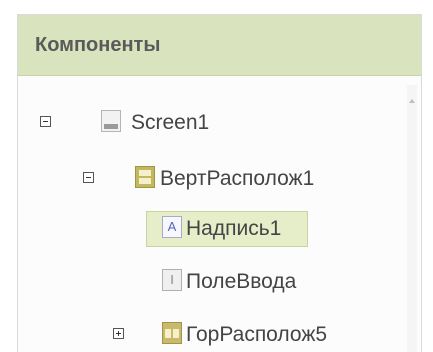 This screenshot has height=352, width=433. What do you see at coordinates (257, 334) in the screenshot?
I see `tree-item-label: ГорРасполож5` at bounding box center [257, 334].